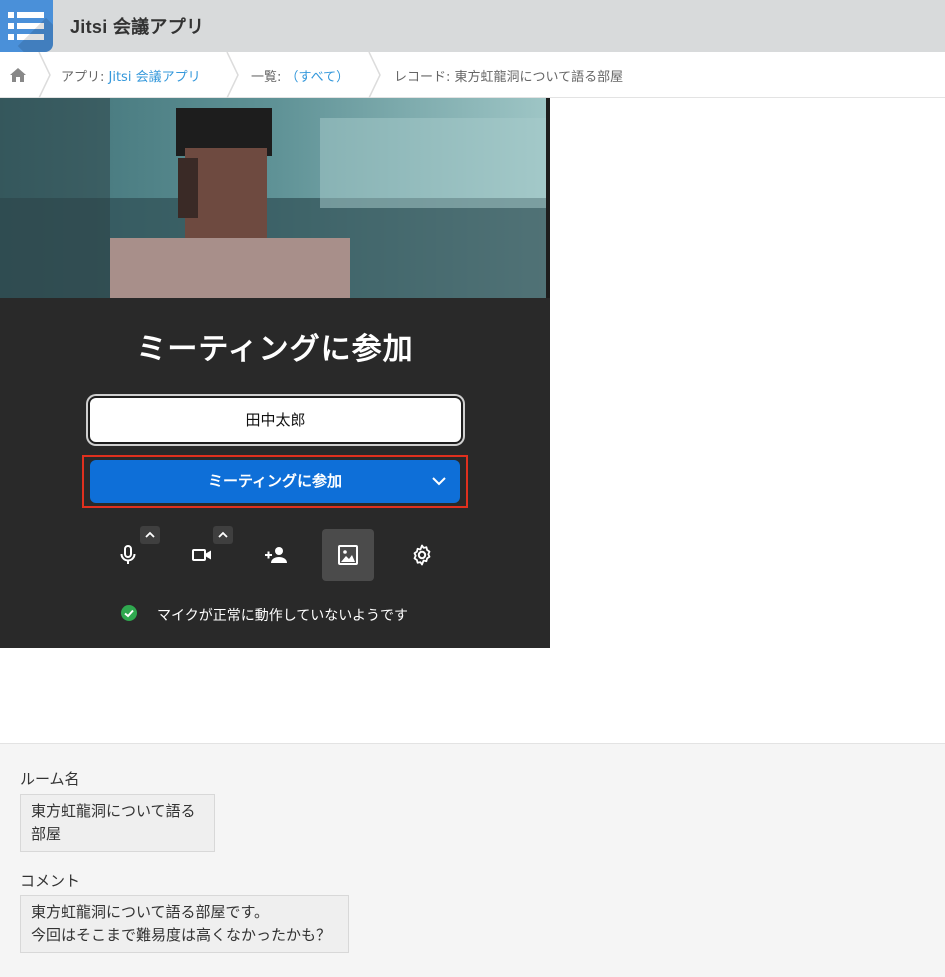 This screenshot has width=945, height=977. What do you see at coordinates (18, 75) in the screenshot?
I see `home-icon` at bounding box center [18, 75].